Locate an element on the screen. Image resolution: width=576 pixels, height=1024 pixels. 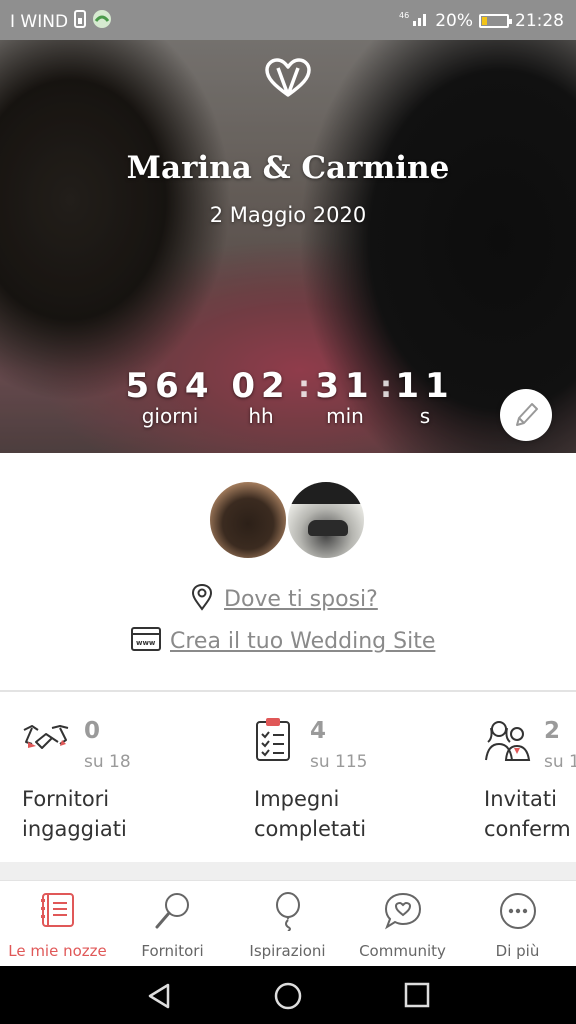
stat-vendors-title-line2: ingaggiati is located at coordinates (74, 829).